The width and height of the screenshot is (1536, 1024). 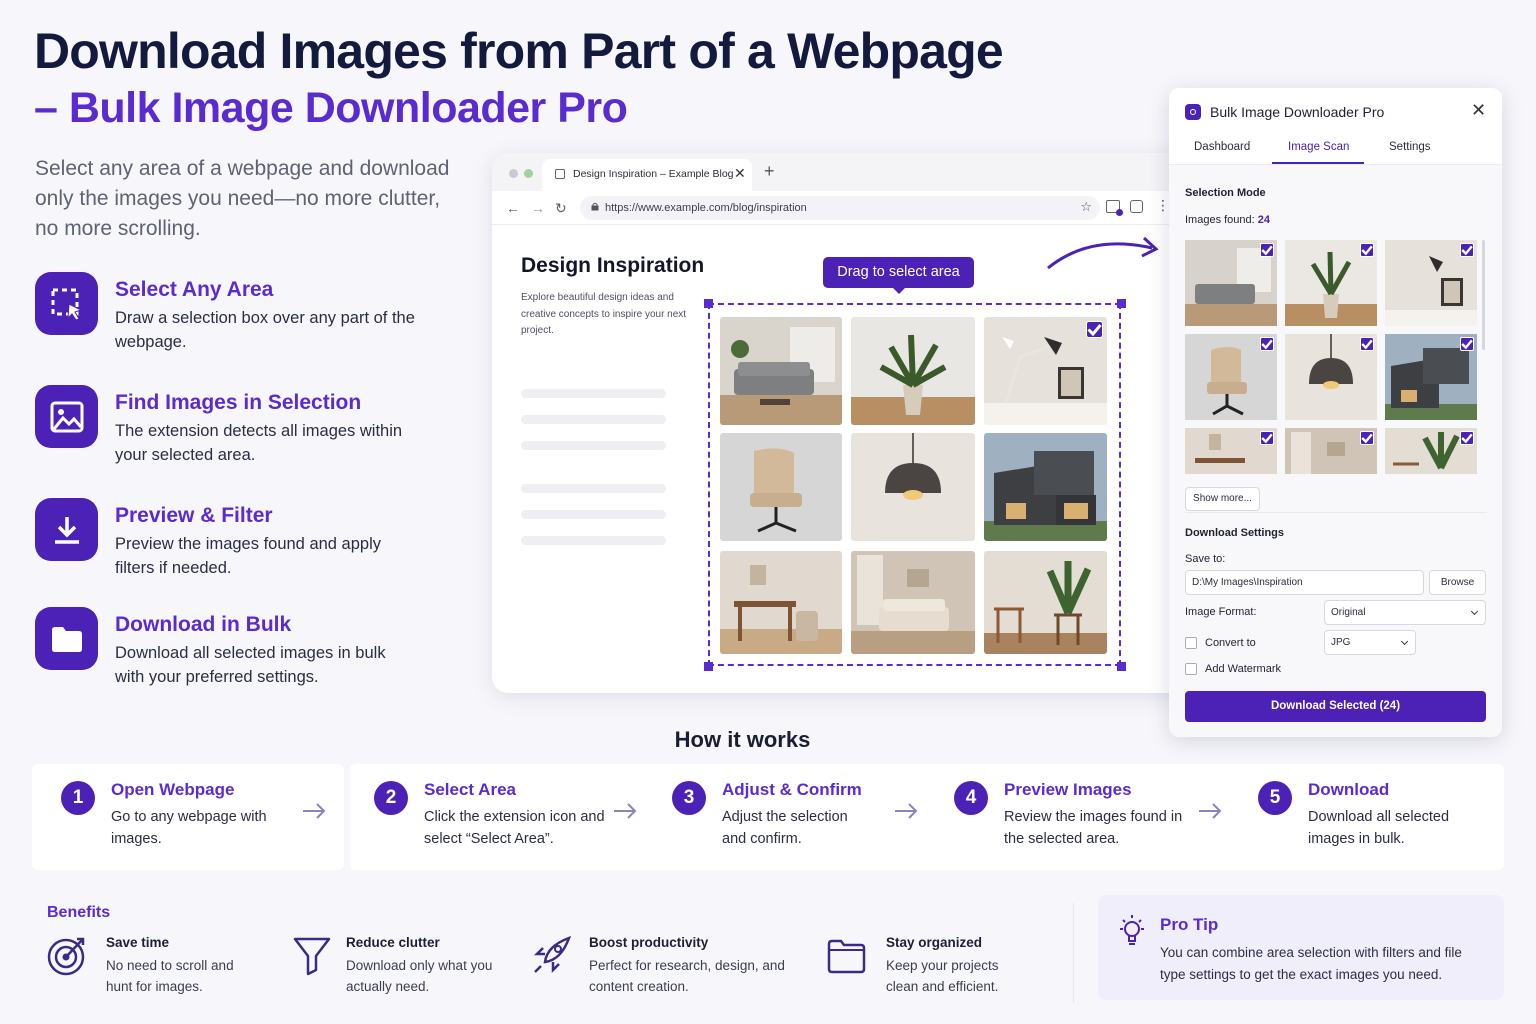 I want to click on step-title: Select Area, so click(x=470, y=789).